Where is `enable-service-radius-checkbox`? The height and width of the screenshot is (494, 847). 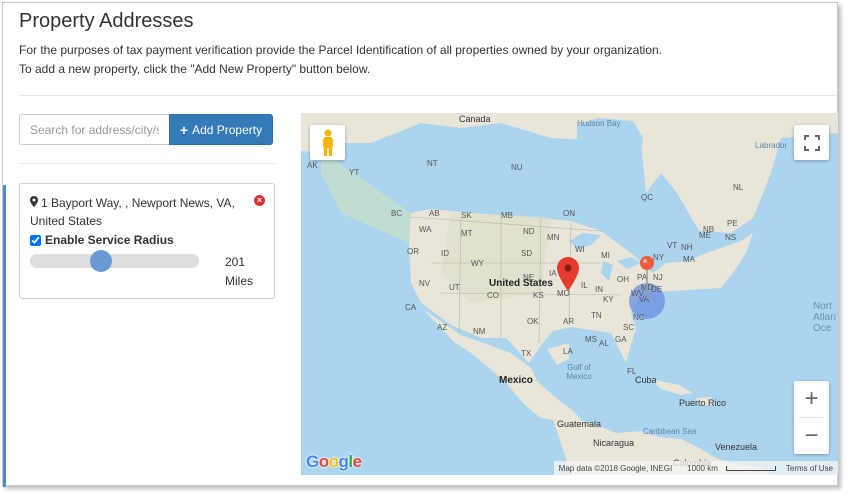 enable-service-radius-checkbox is located at coordinates (35, 240).